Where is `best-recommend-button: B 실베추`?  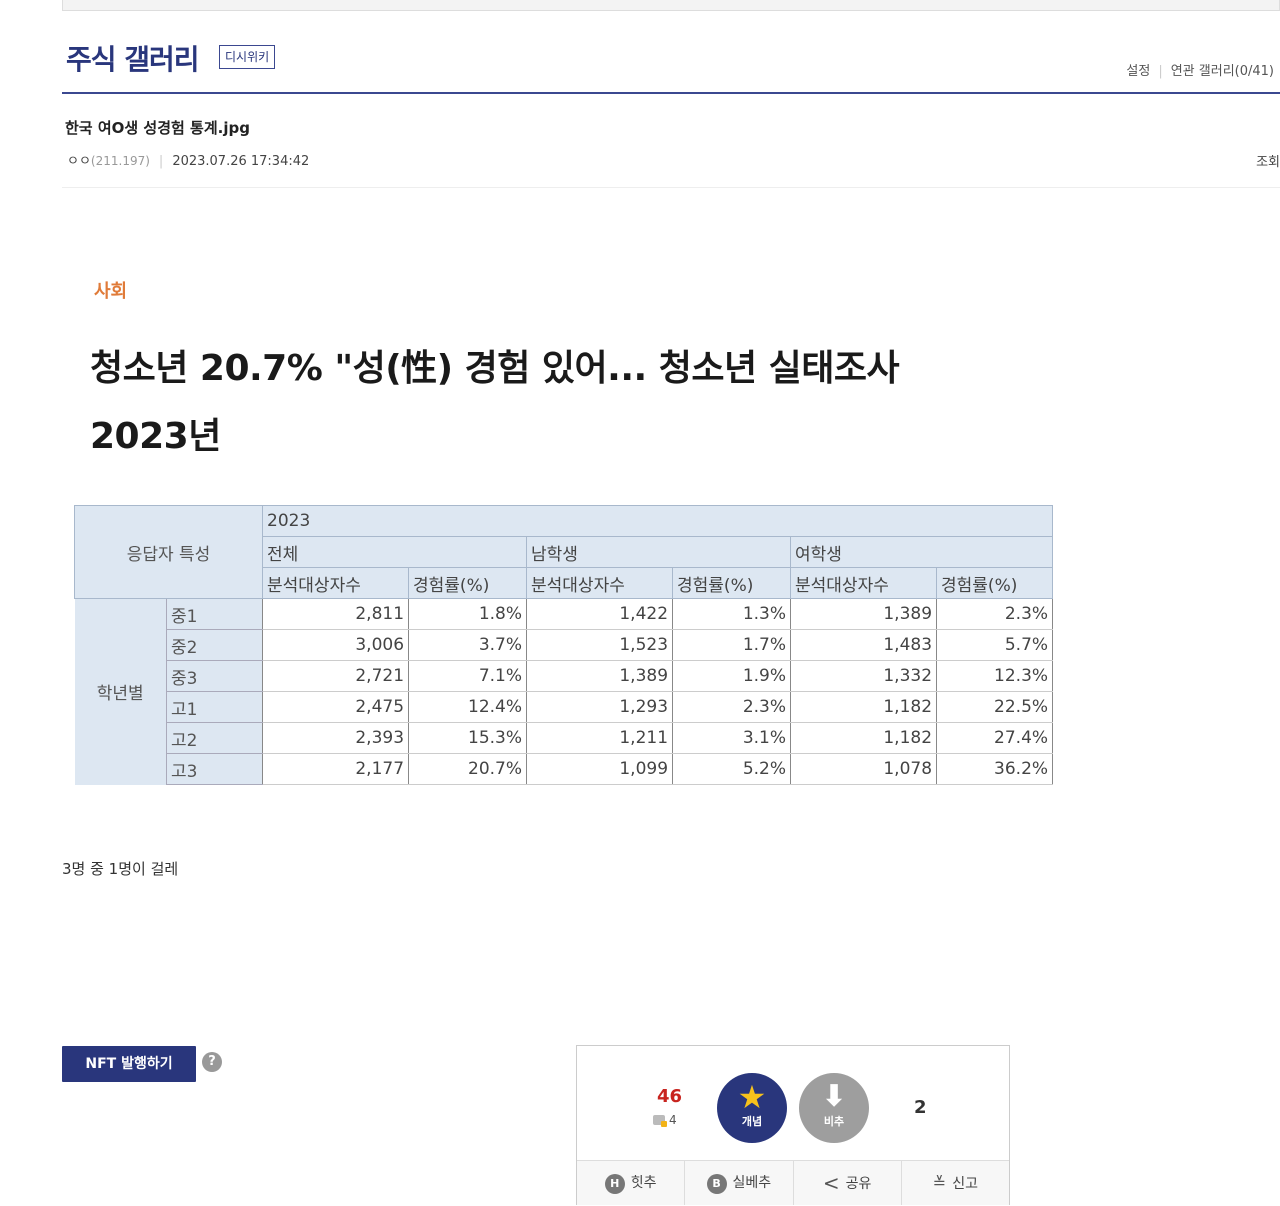
best-recommend-button: B 실베추 is located at coordinates (739, 1183).